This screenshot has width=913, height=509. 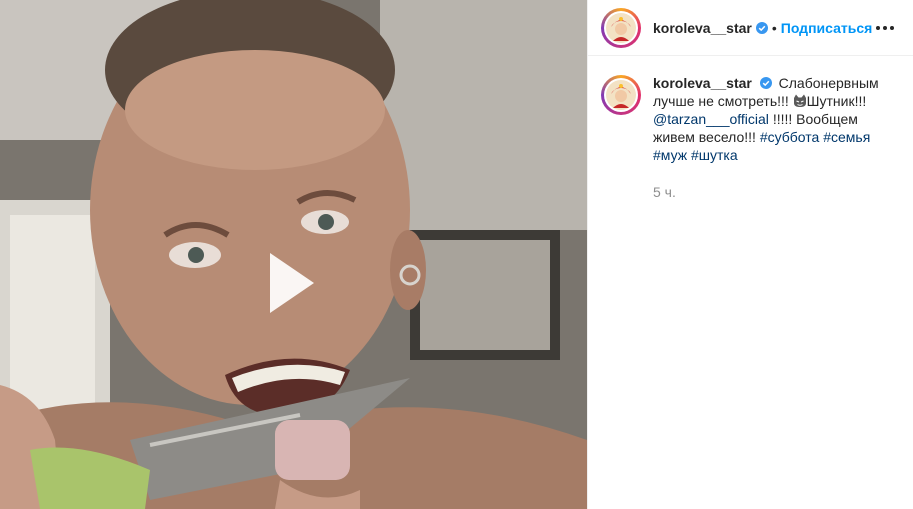 What do you see at coordinates (711, 119) in the screenshot?
I see `mention-link: @tarzan___official` at bounding box center [711, 119].